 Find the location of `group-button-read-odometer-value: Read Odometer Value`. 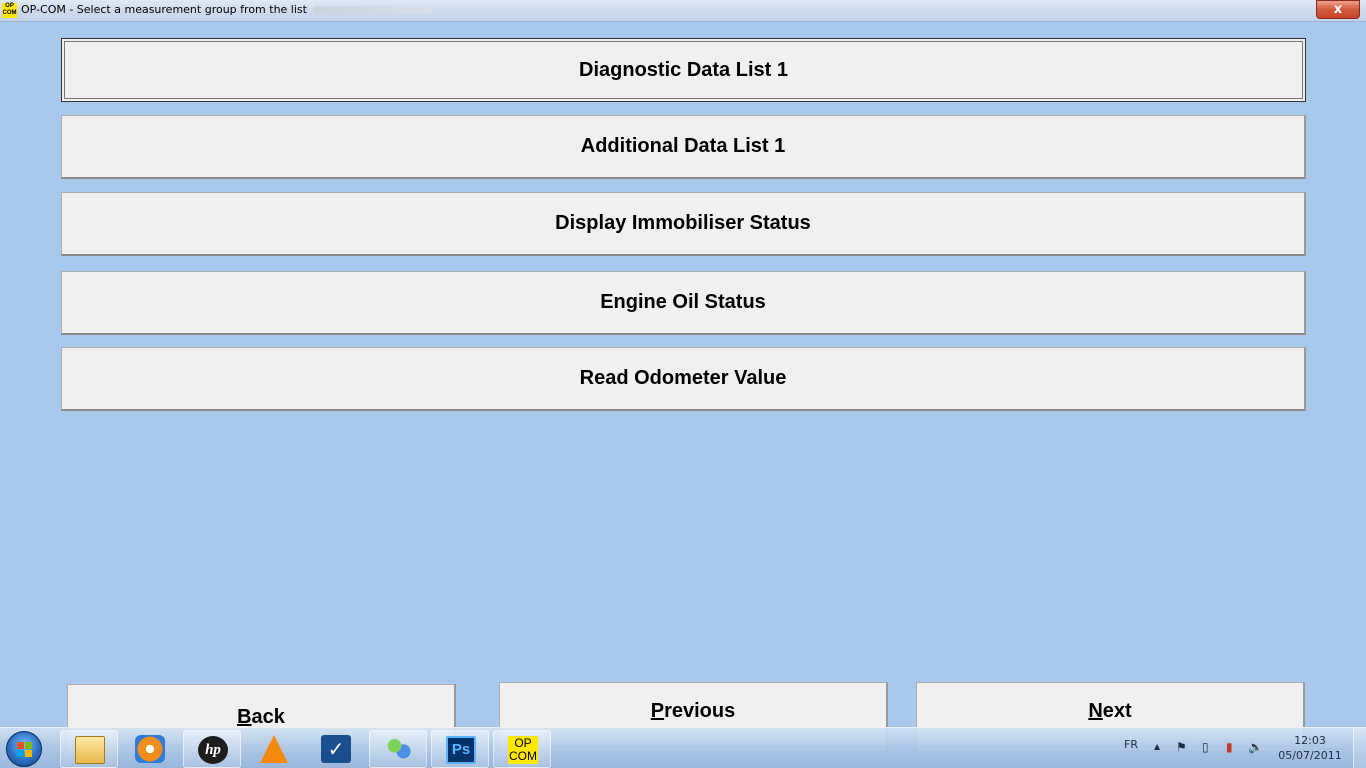

group-button-read-odometer-value: Read Odometer Value is located at coordinates (683, 379).